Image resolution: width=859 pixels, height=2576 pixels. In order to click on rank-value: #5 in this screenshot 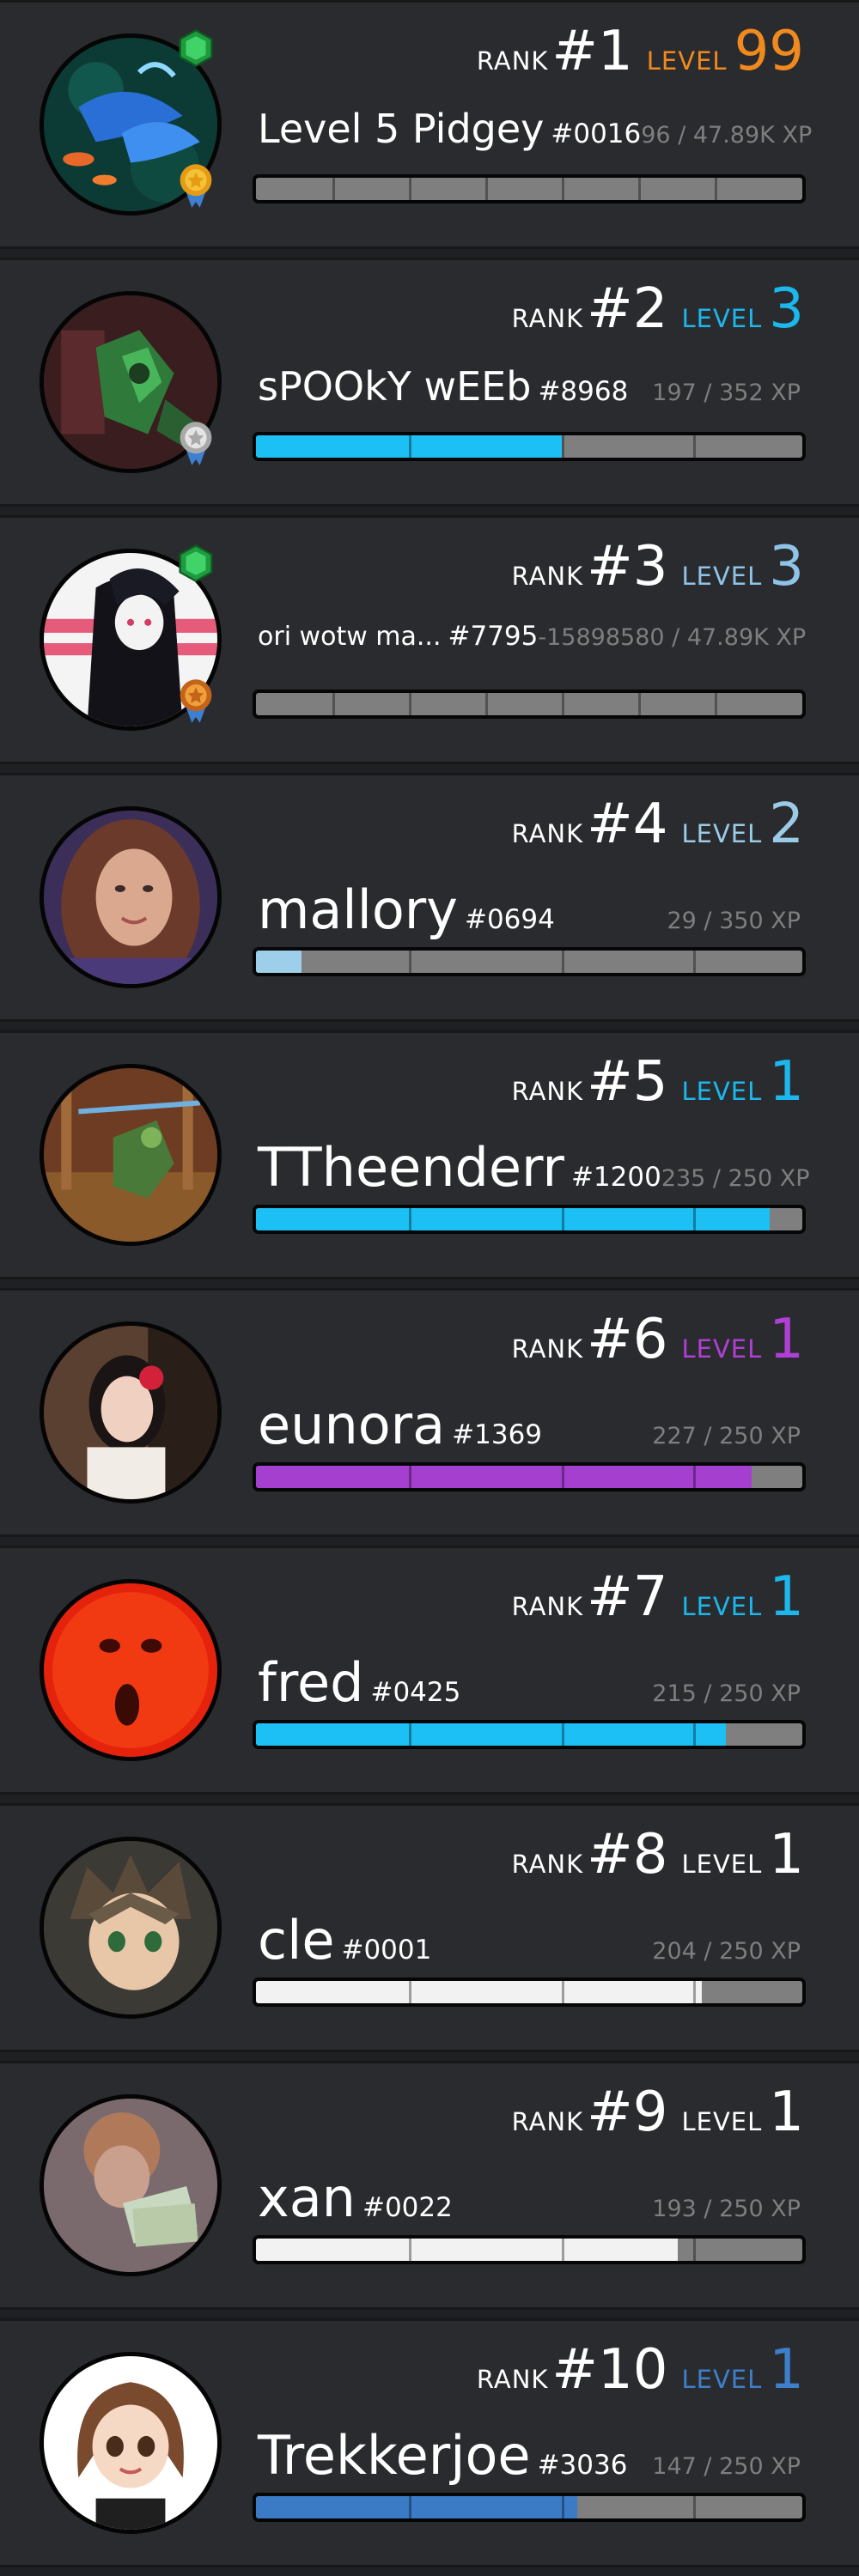, I will do `click(628, 1082)`.